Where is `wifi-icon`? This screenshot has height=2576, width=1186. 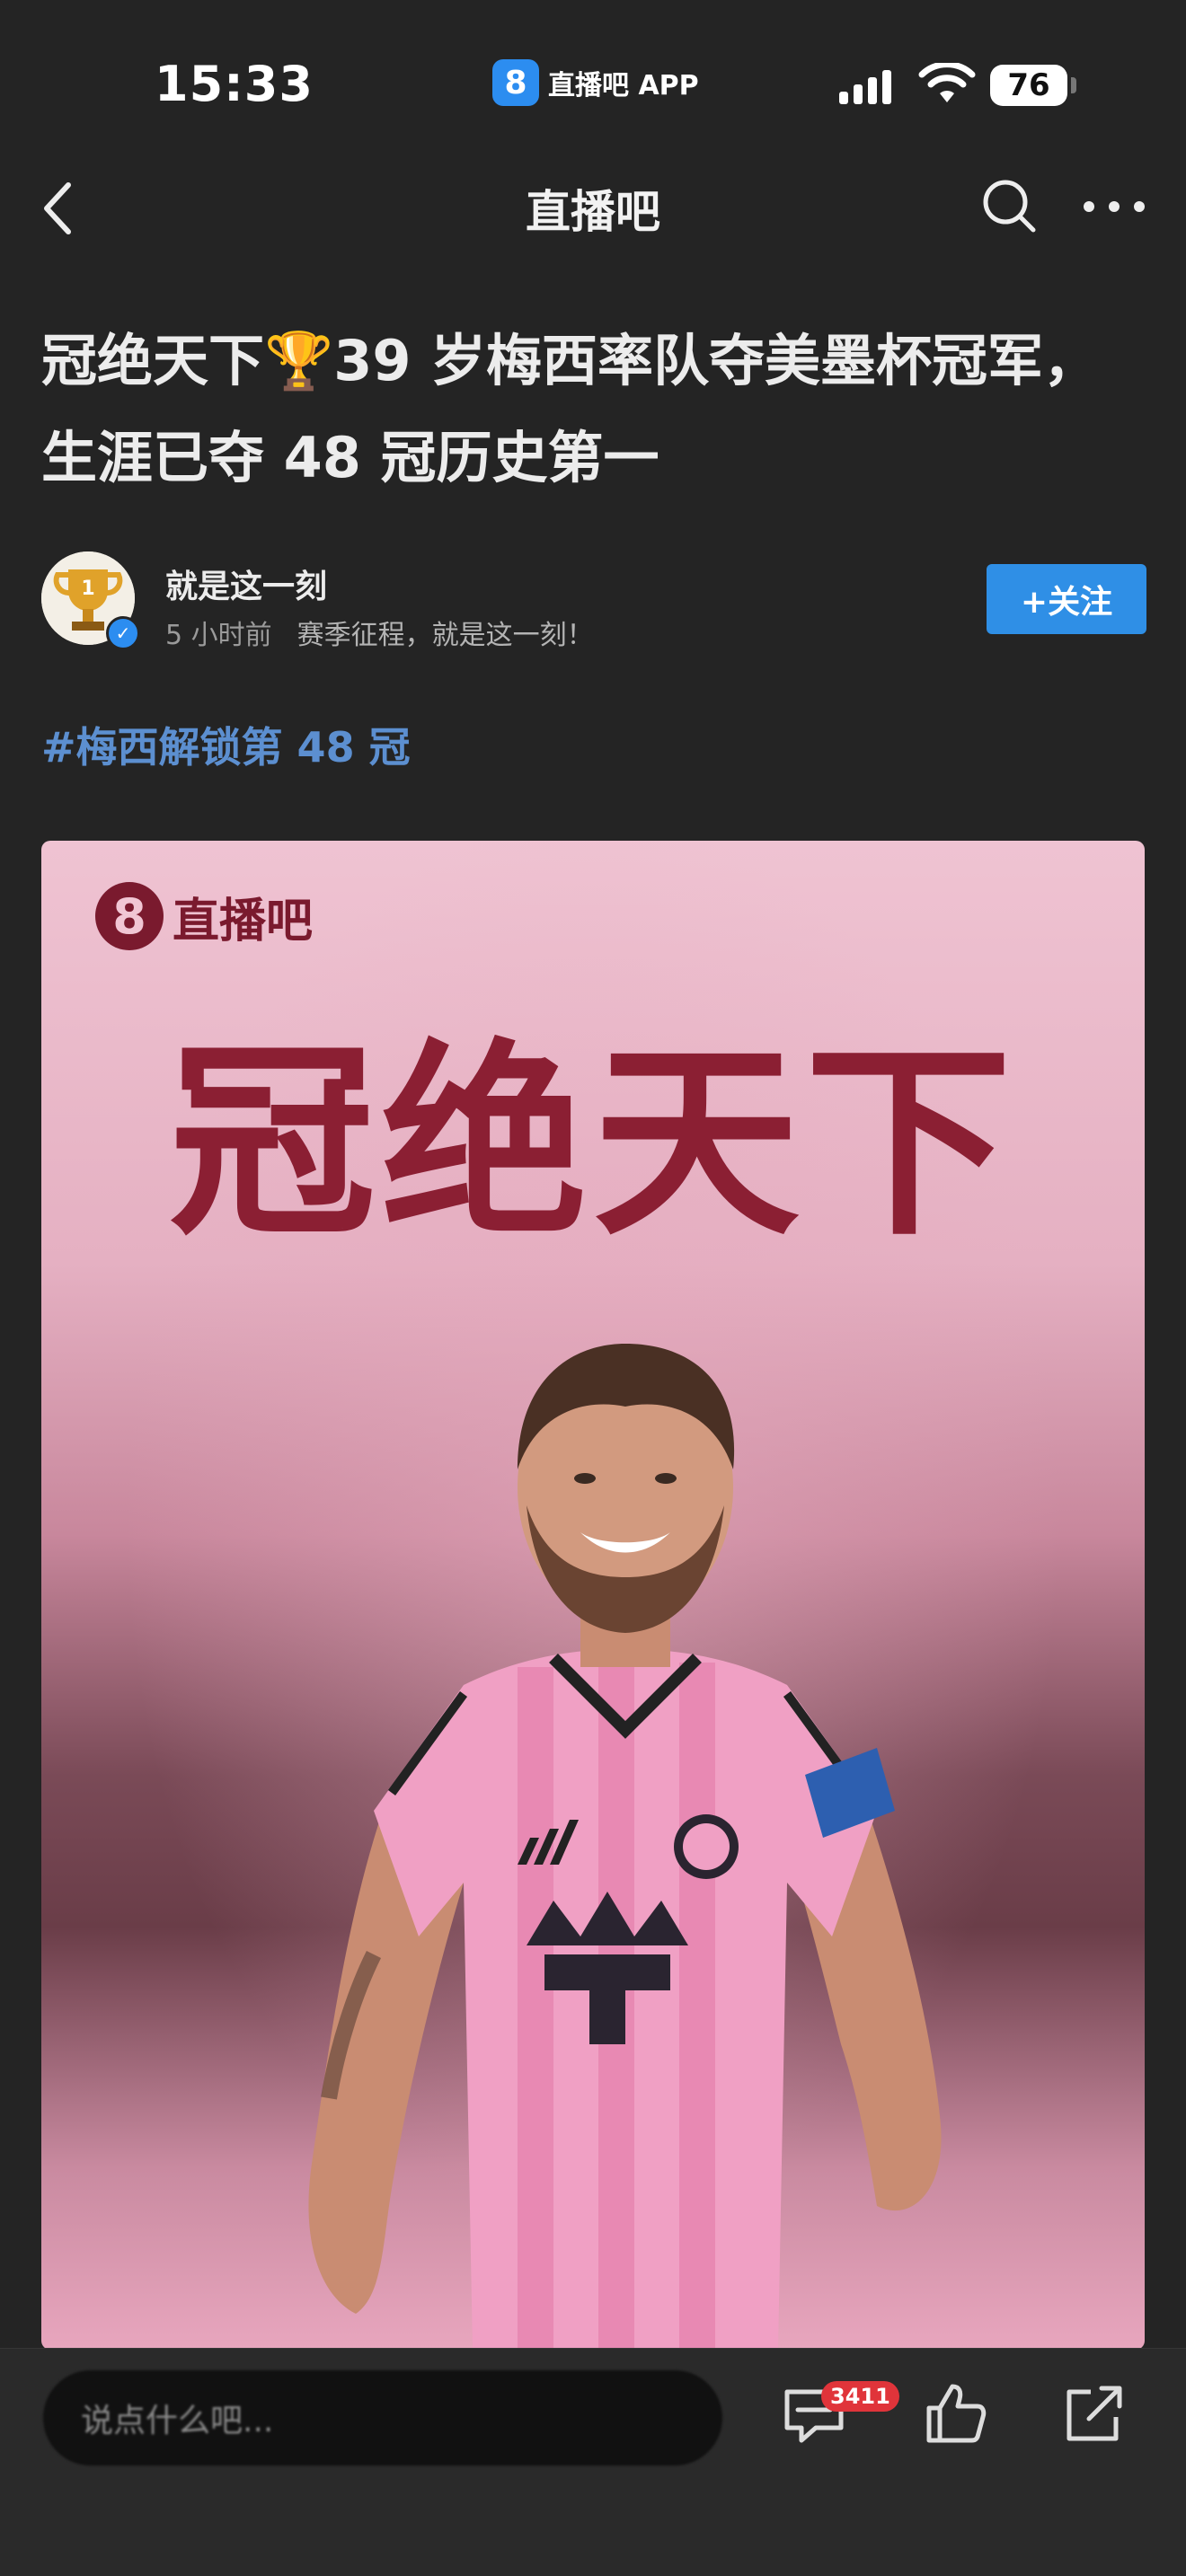
wifi-icon is located at coordinates (947, 82).